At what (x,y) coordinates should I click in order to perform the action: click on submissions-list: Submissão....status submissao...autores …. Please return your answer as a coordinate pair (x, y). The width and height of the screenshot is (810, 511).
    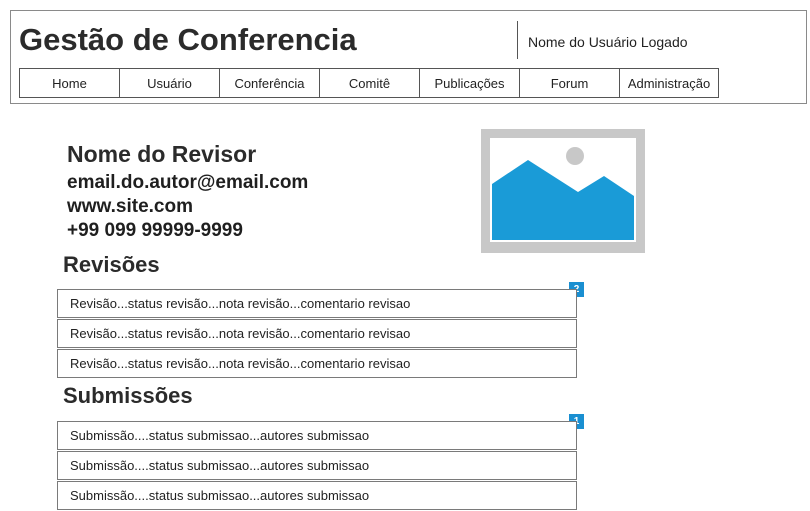
    Looking at the image, I should click on (317, 466).